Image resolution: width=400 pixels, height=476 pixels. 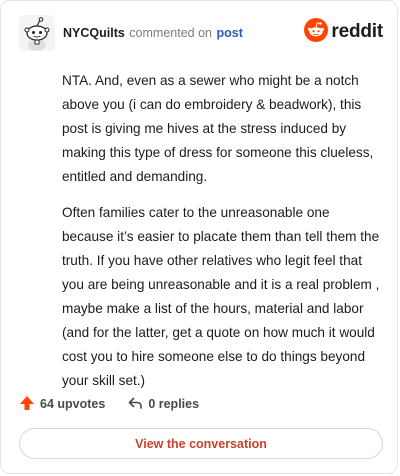 What do you see at coordinates (109, 404) in the screenshot?
I see `comment-stats: 64 upvotes 0 replies` at bounding box center [109, 404].